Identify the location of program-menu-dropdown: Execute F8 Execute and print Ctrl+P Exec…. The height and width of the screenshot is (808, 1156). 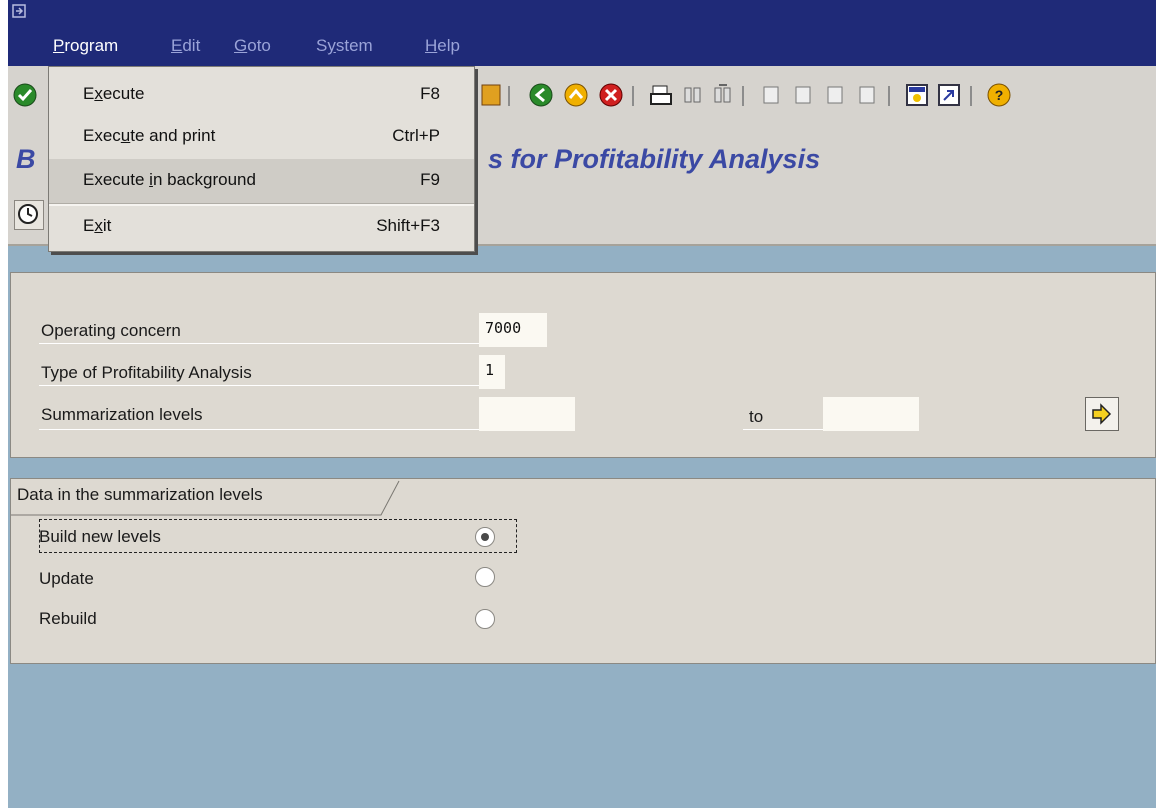
(261, 159).